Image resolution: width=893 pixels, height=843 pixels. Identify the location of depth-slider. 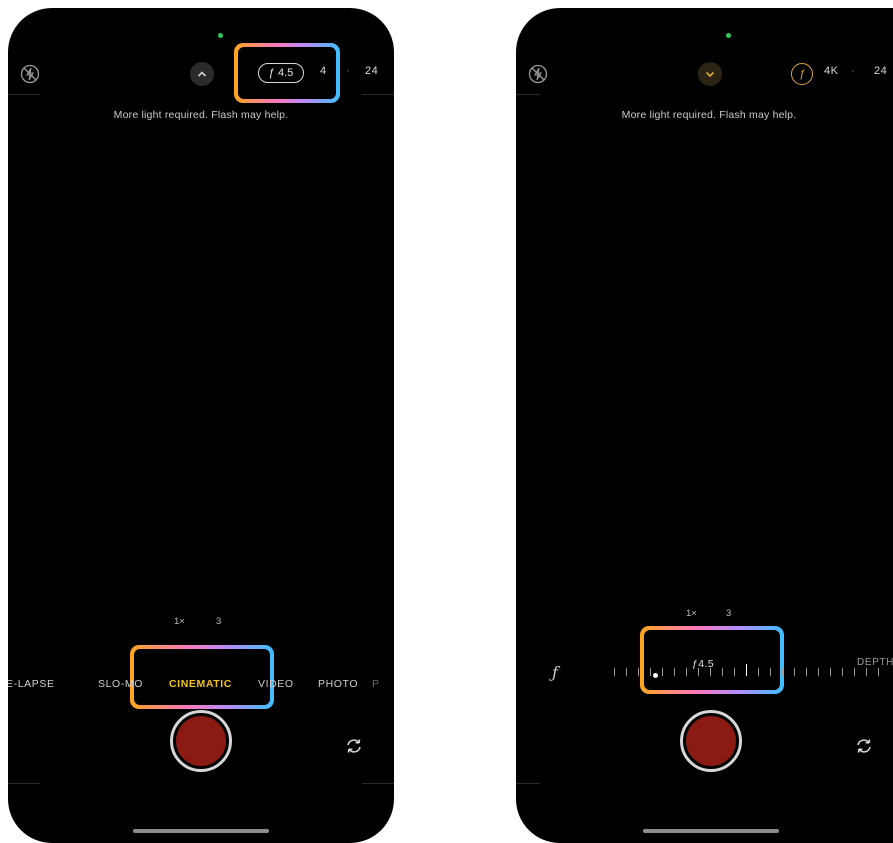
(753, 676).